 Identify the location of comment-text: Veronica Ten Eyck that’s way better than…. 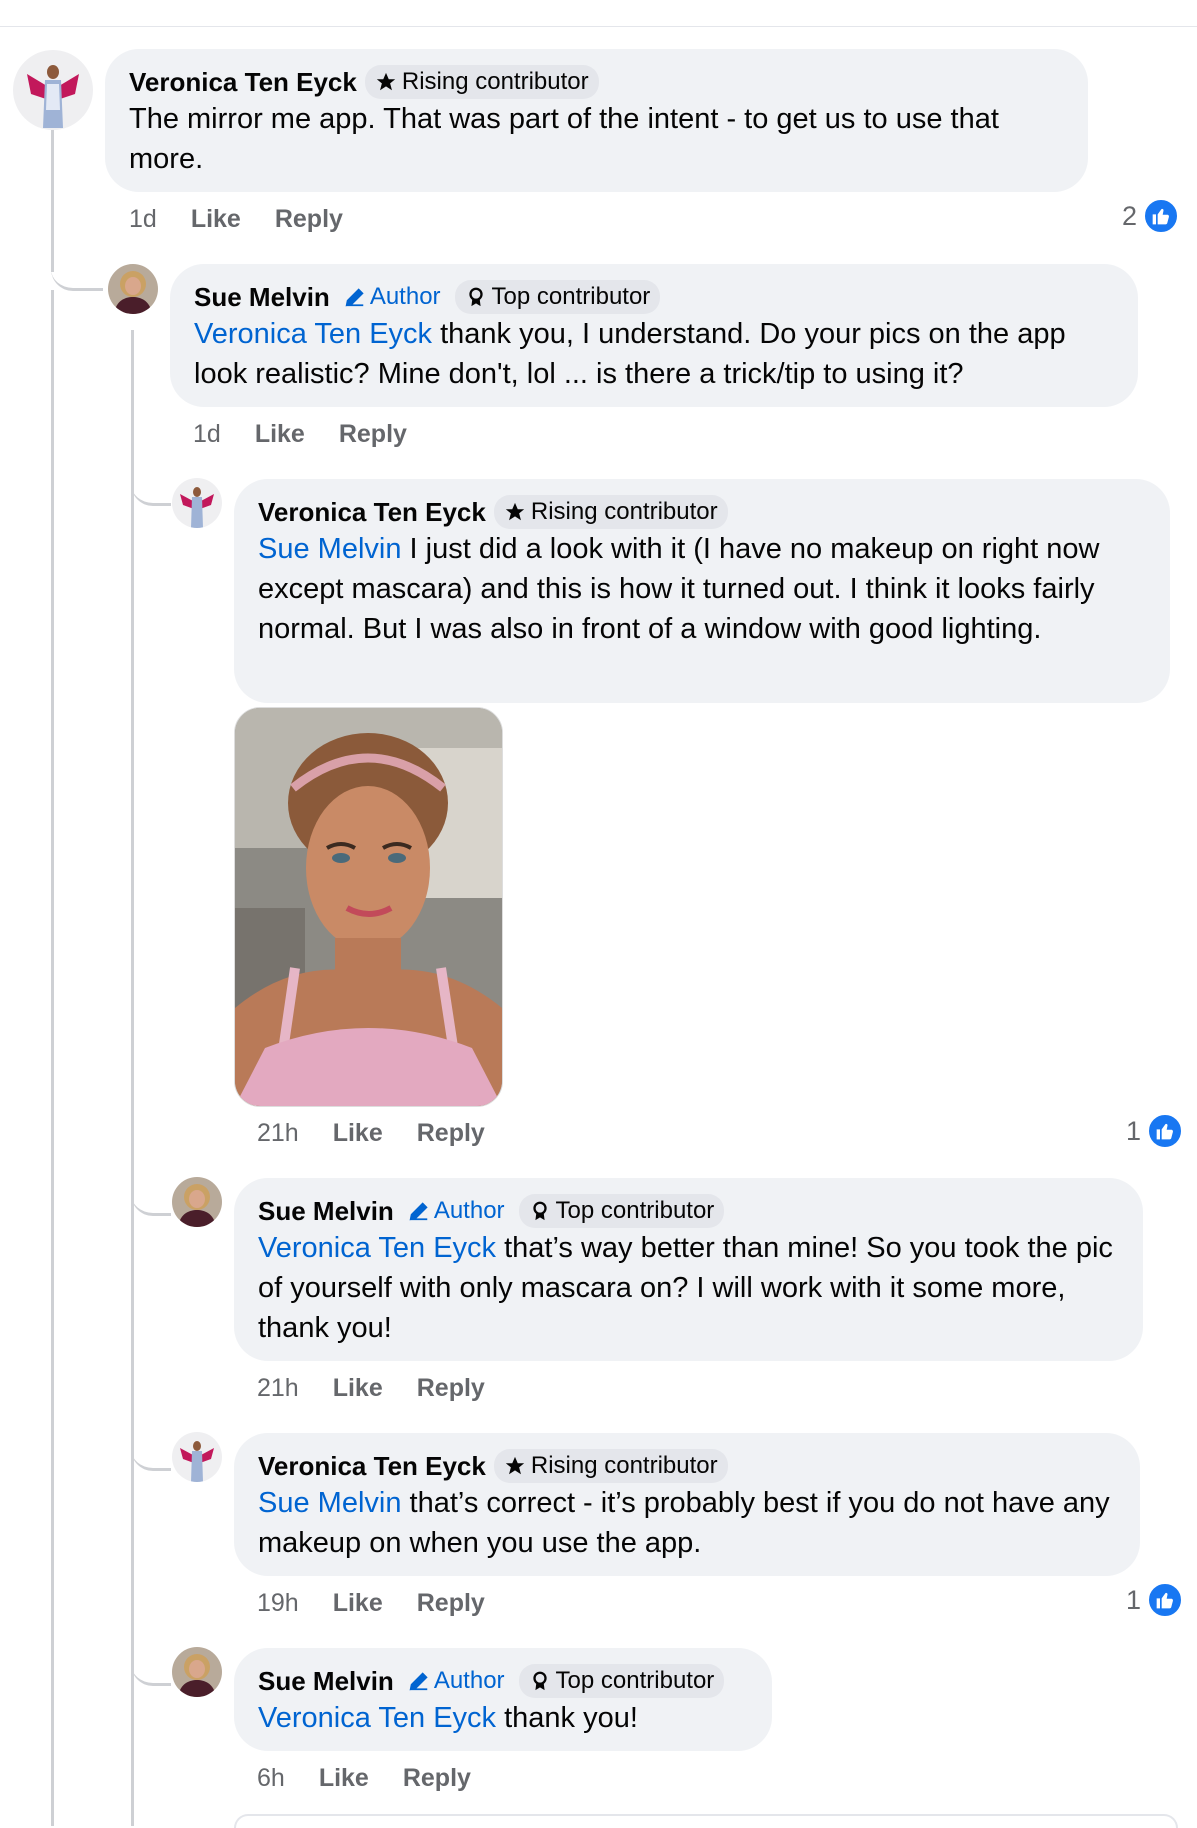
(688, 1288).